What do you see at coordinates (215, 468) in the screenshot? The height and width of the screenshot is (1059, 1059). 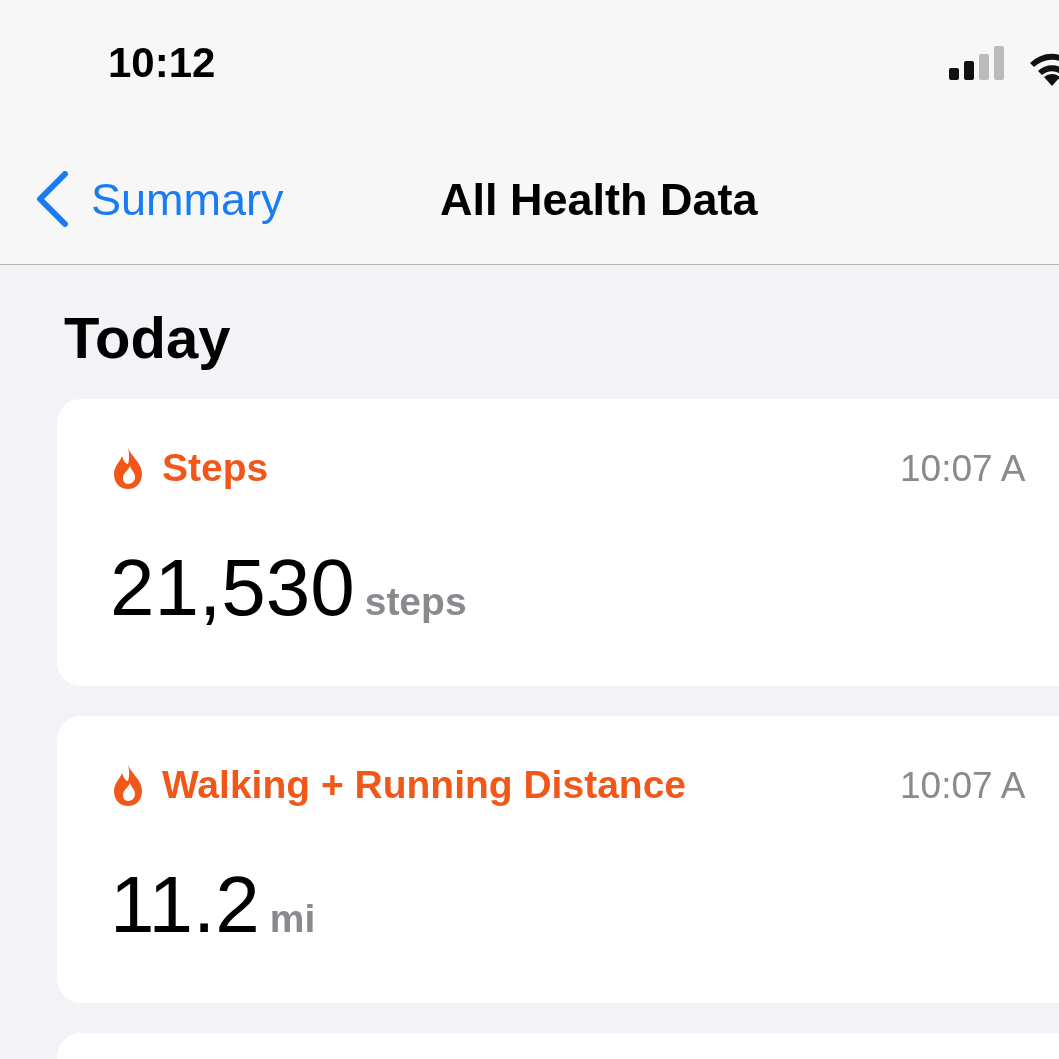 I see `metric-label: Steps` at bounding box center [215, 468].